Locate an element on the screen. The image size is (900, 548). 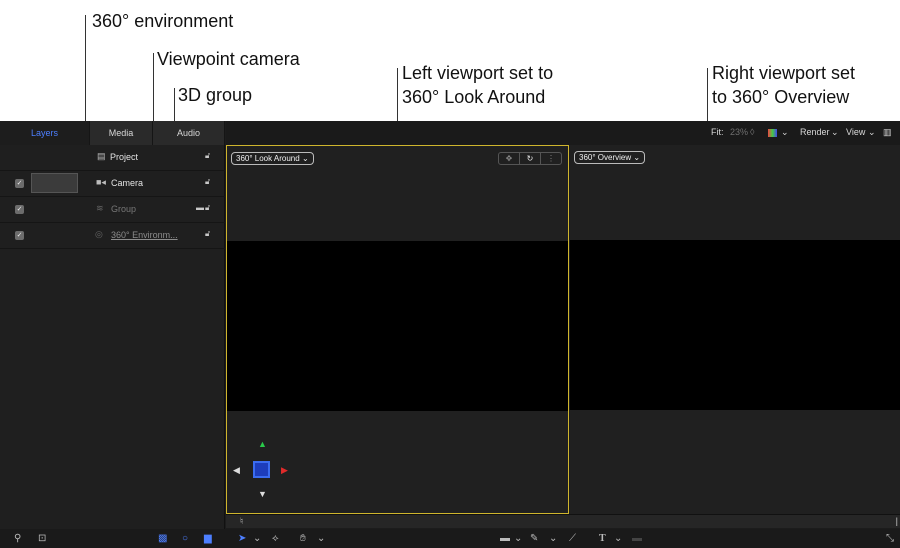
rotate-icon: ↻ is located at coordinates (530, 158).